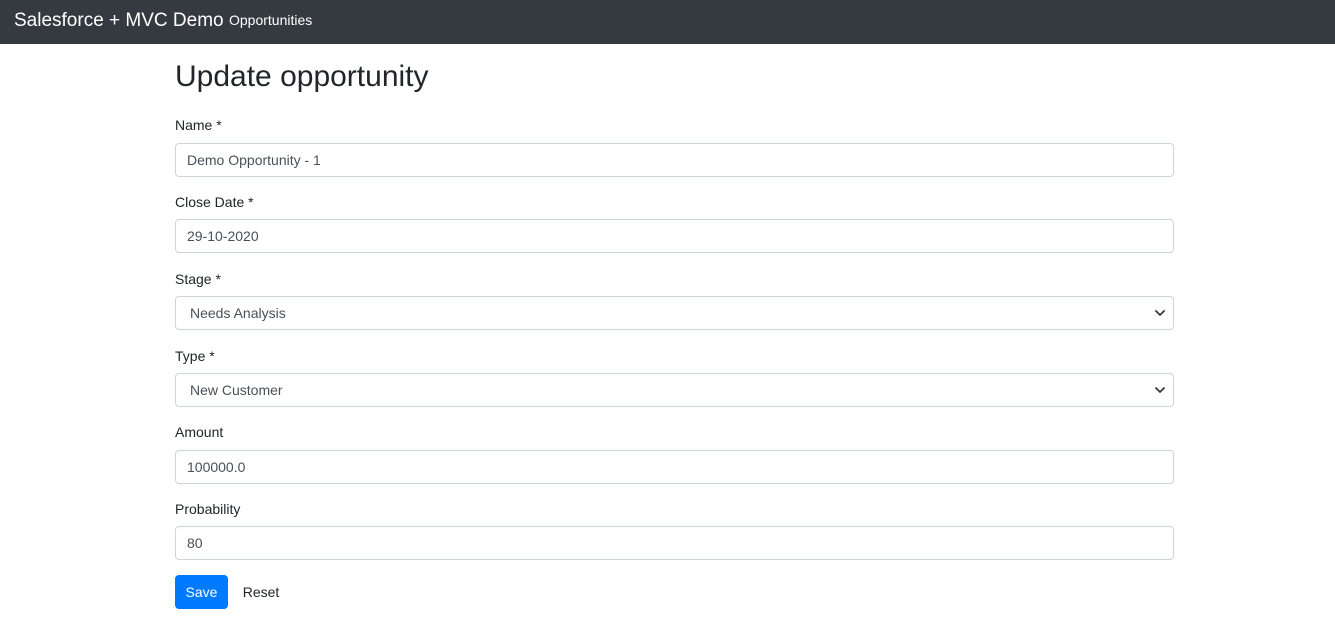 This screenshot has width=1335, height=621. Describe the element at coordinates (270, 20) in the screenshot. I see `nav-link-opportunities: Opportunities` at that location.